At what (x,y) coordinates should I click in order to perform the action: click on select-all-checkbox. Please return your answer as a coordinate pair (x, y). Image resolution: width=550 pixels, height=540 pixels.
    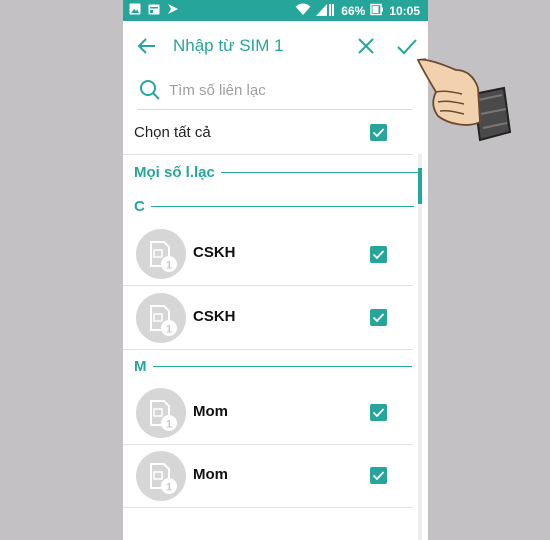
    Looking at the image, I should click on (378, 132).